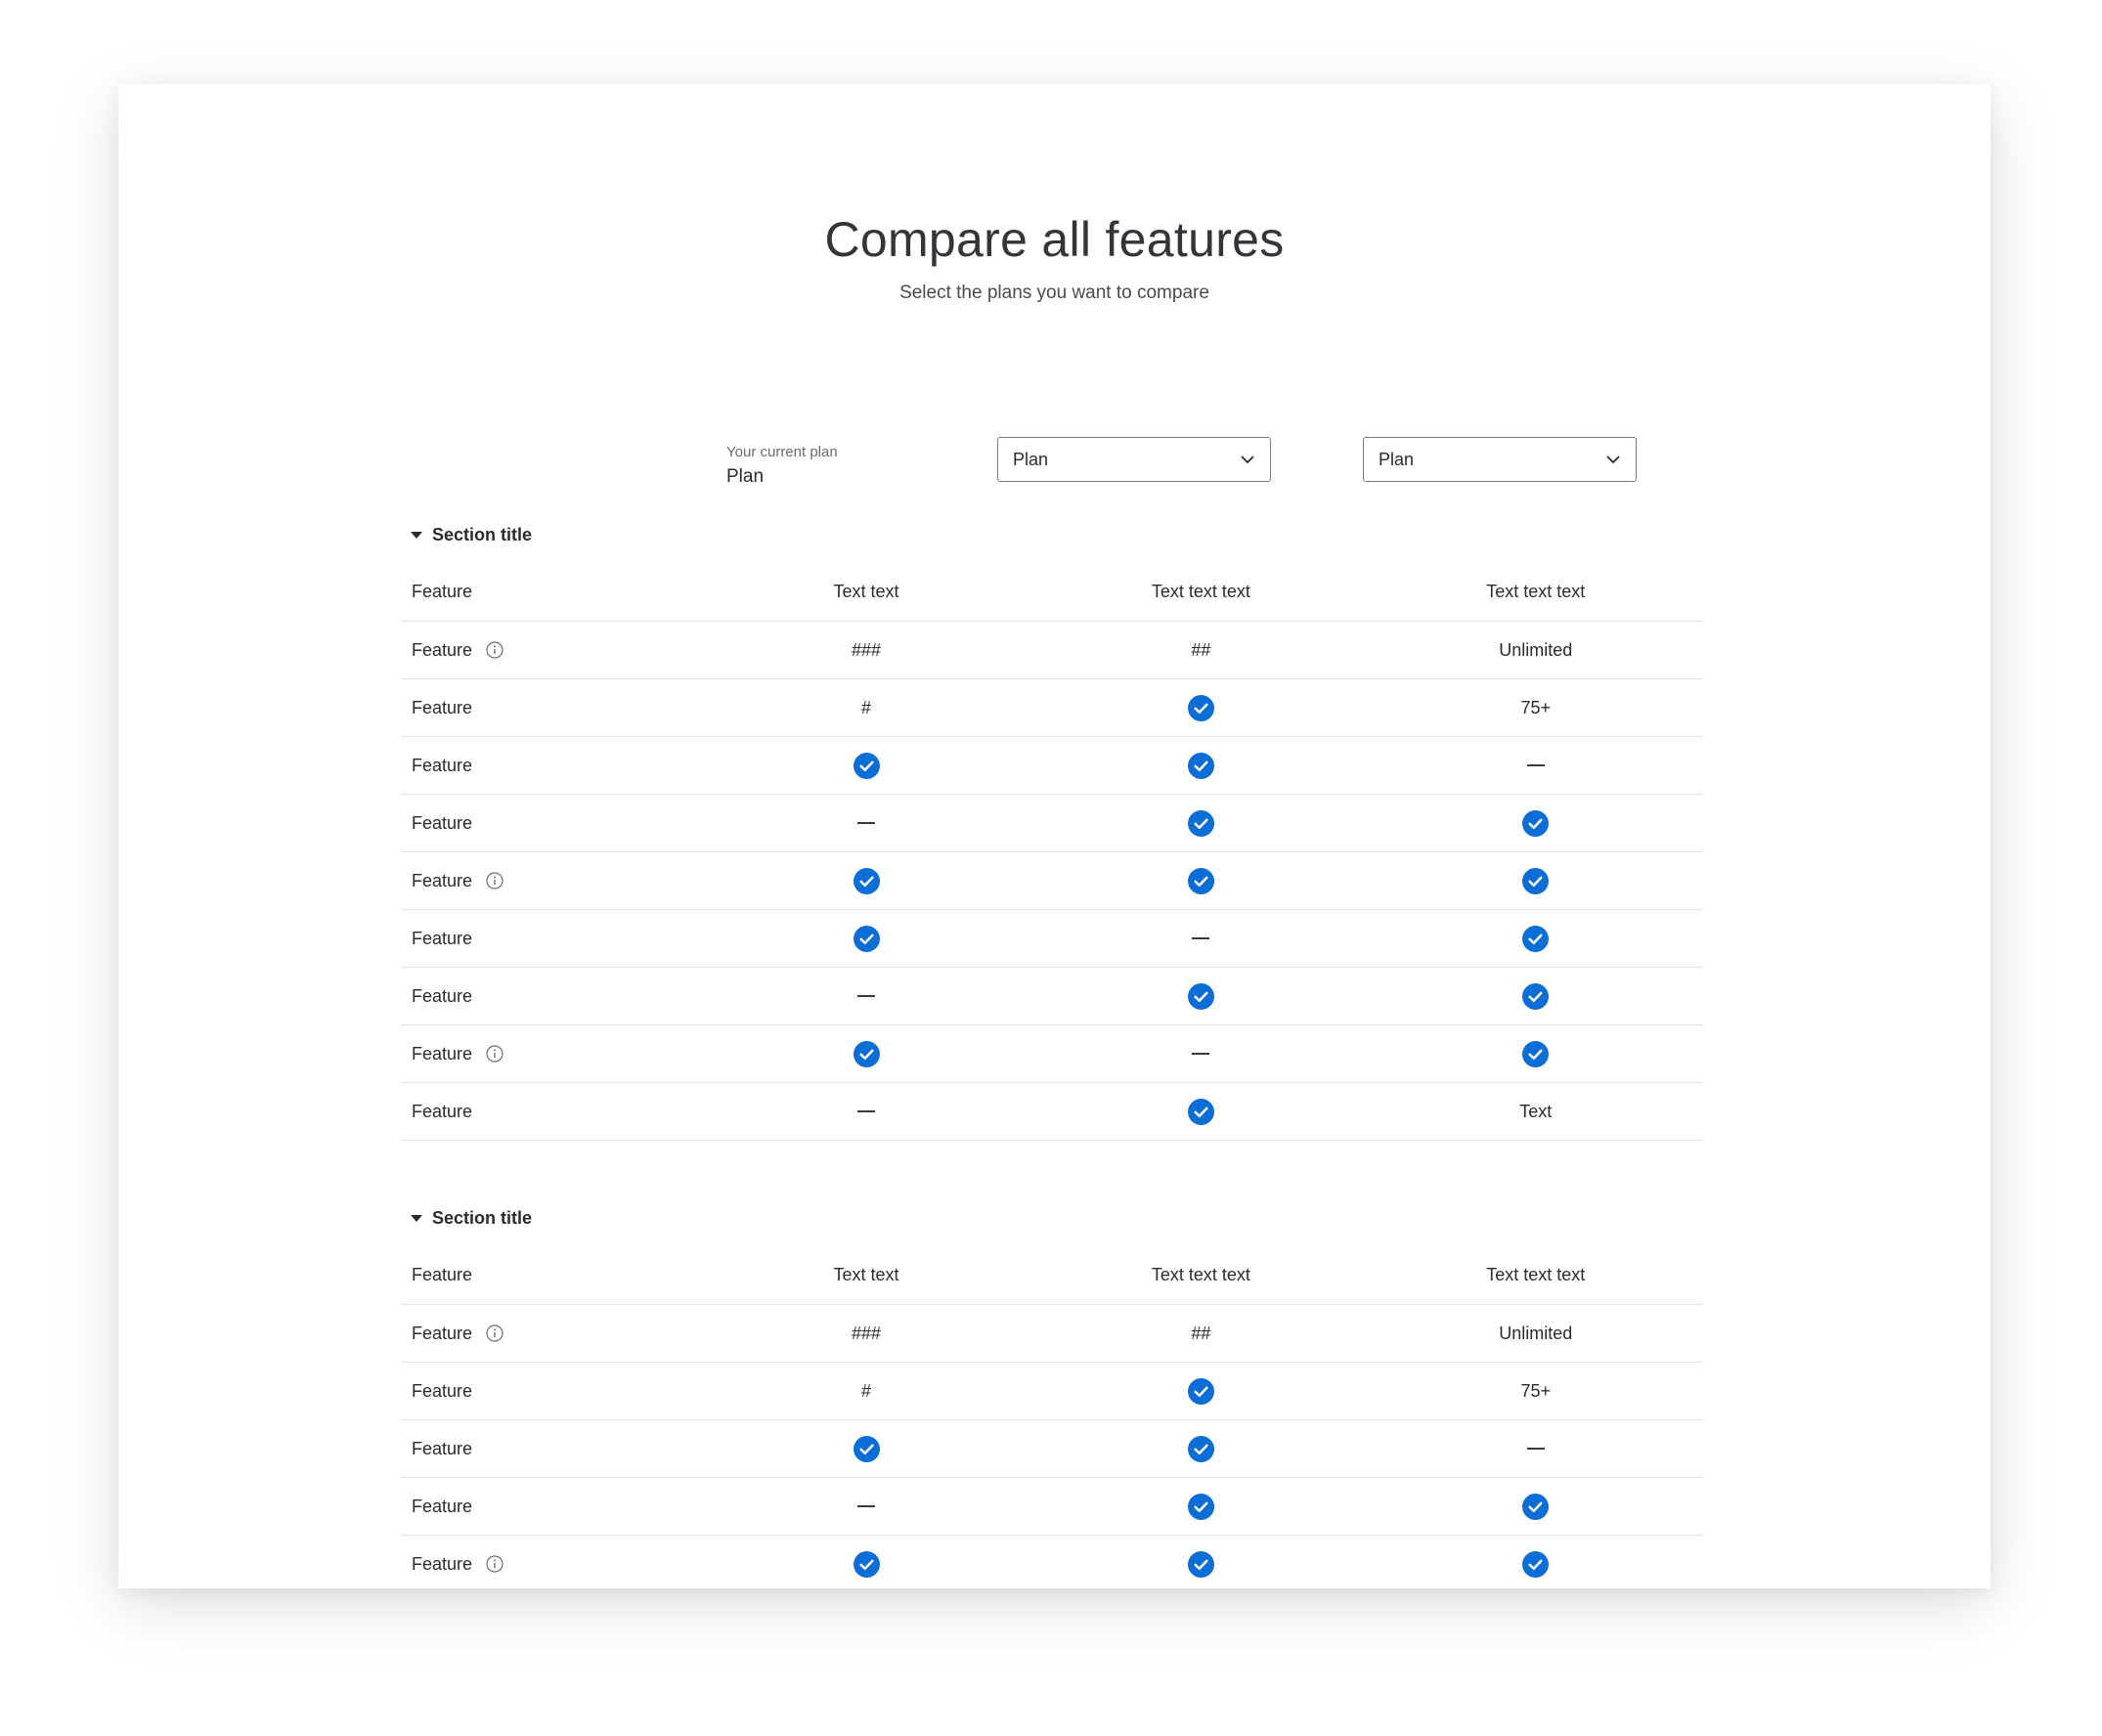 The width and height of the screenshot is (2102, 1736). I want to click on value-cell: ###, so click(866, 1334).